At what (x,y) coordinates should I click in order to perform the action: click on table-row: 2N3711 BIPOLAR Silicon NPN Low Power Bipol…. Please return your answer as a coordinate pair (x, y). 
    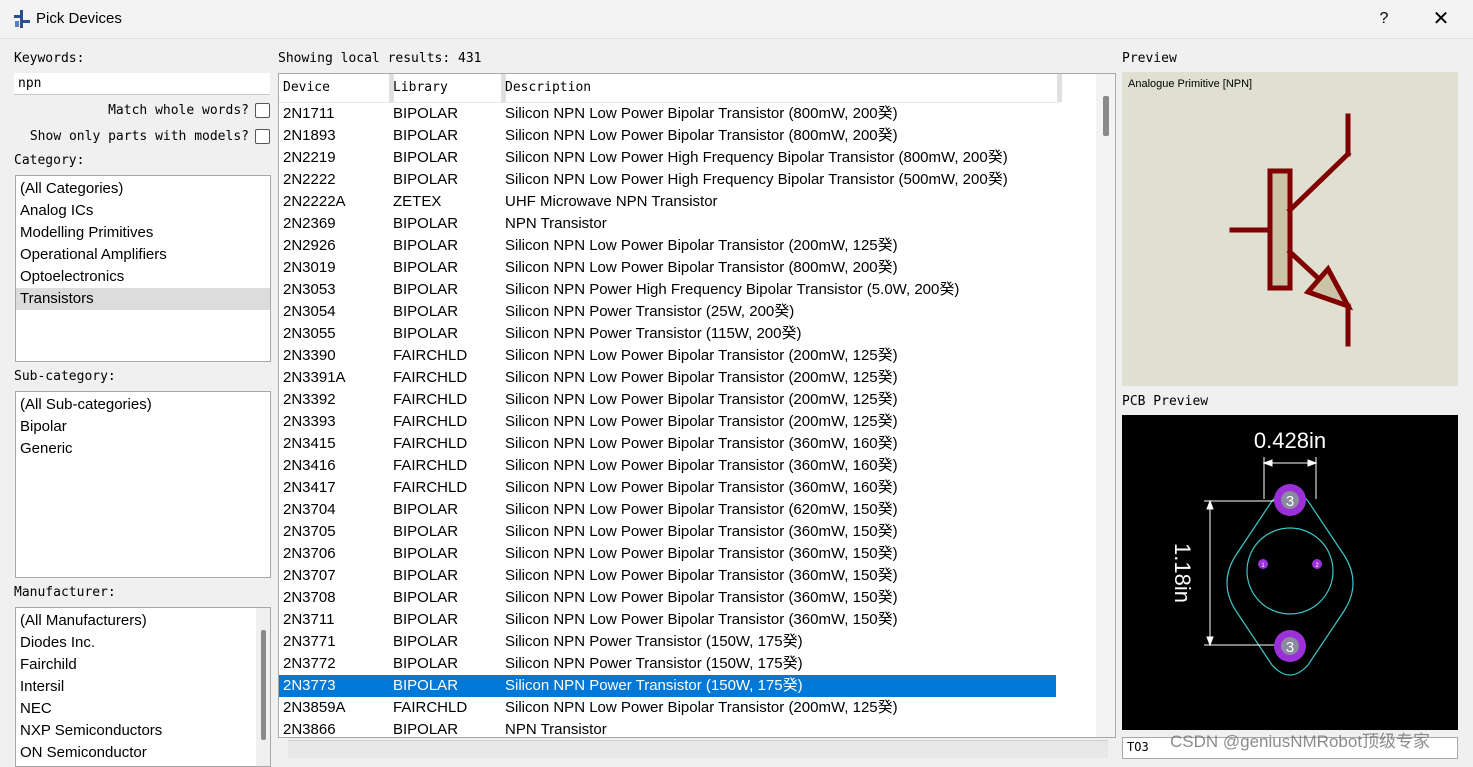
    Looking at the image, I should click on (667, 620).